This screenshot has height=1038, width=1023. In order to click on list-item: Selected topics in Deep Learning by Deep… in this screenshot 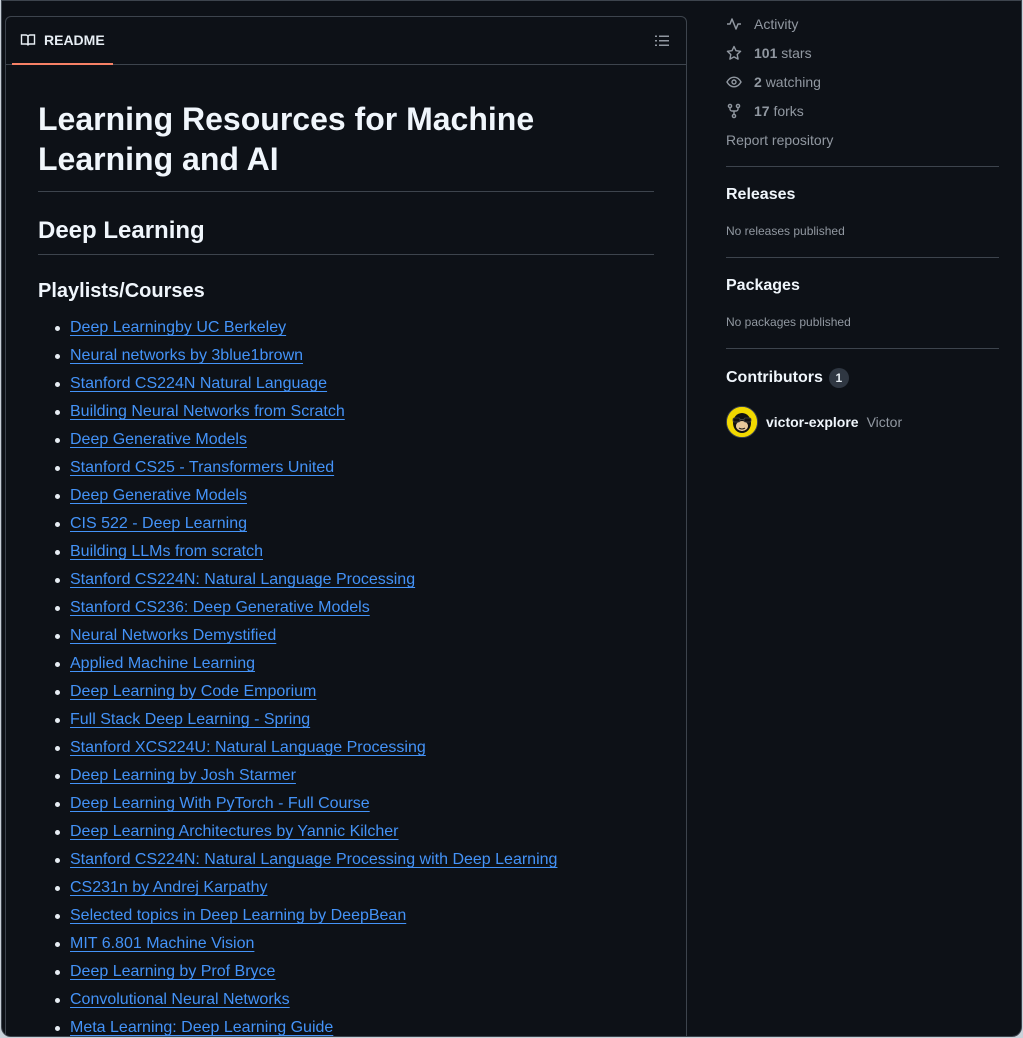, I will do `click(354, 920)`.